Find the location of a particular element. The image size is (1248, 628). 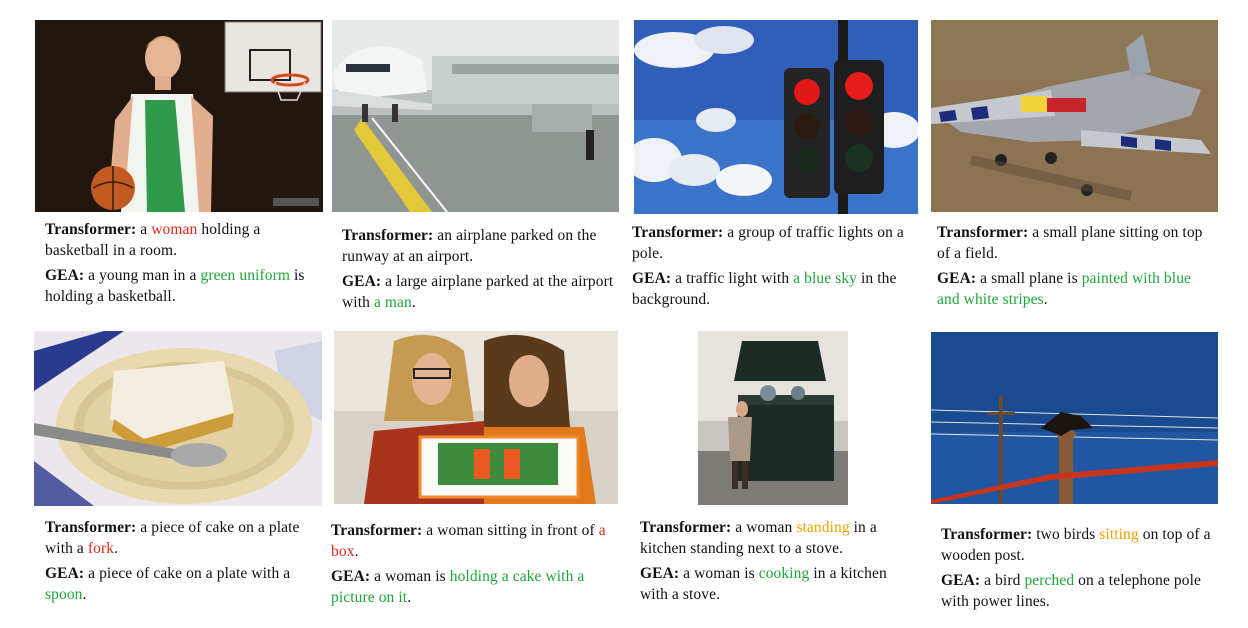

caption-seg: a woman is located at coordinates (764, 527).